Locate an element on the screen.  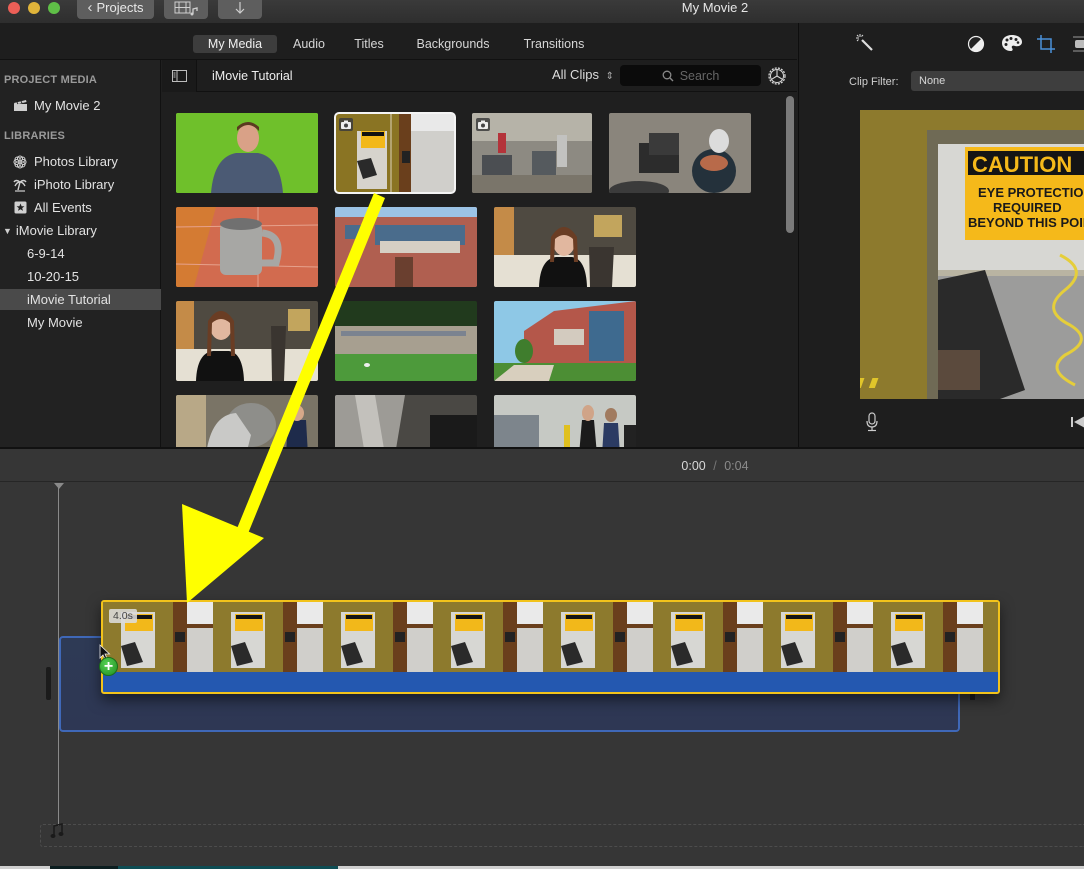
up-down-chevron-icon: ⇕ is located at coordinates (609, 76).